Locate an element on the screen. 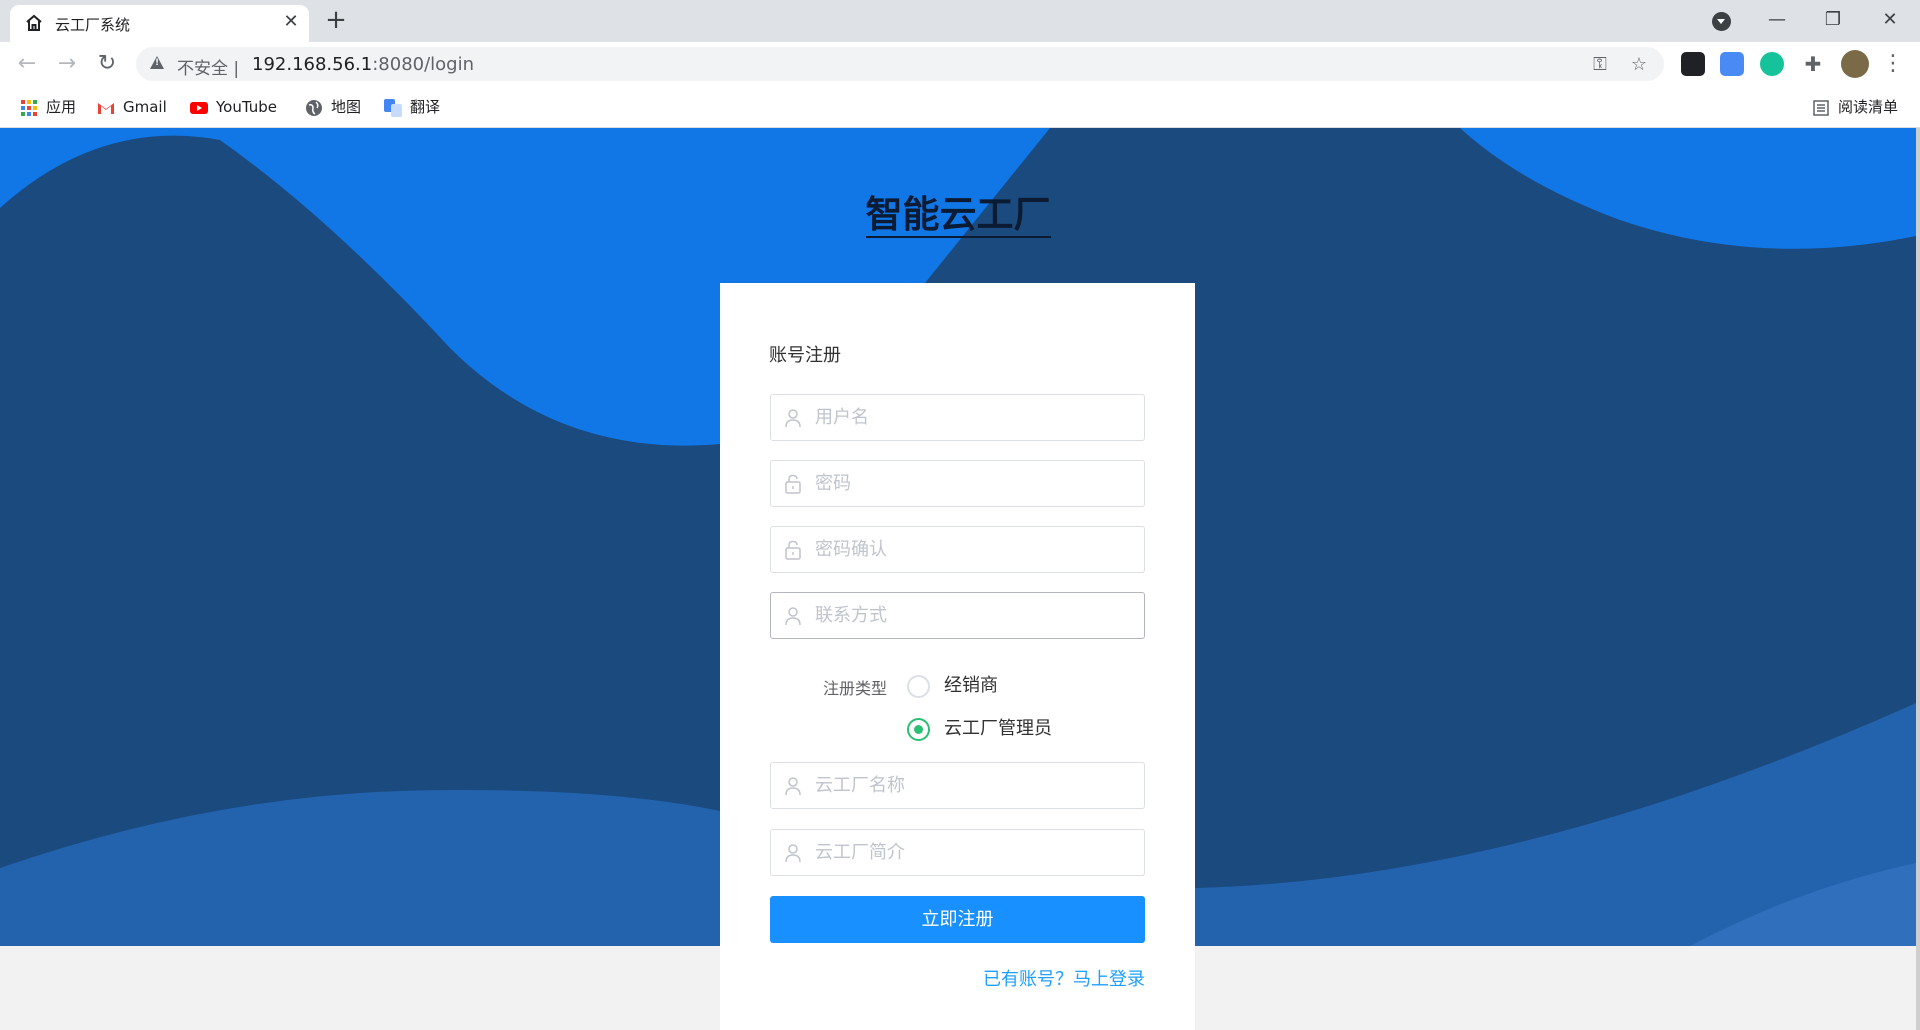 The image size is (1920, 1030). tab-strip: 云工厂系统 ✕ + — ❐ ✕ is located at coordinates (960, 21).